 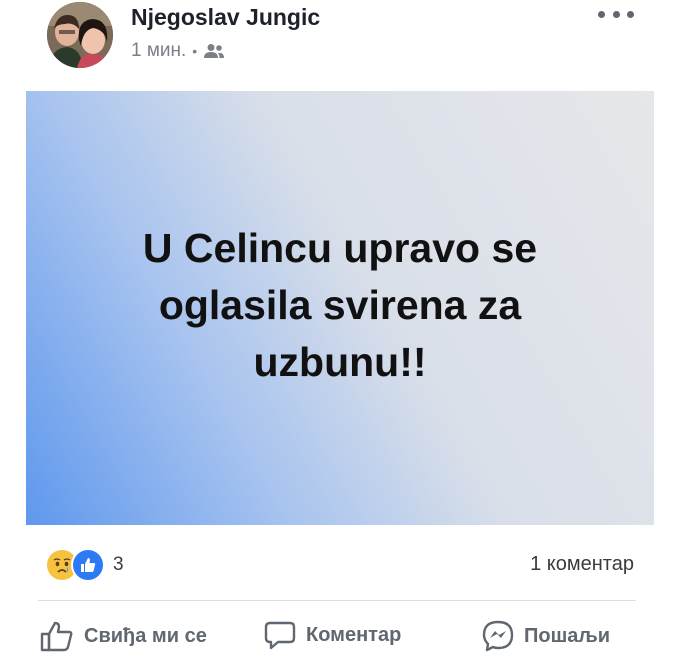 I want to click on like-label: Свиђа ми се, so click(x=145, y=635).